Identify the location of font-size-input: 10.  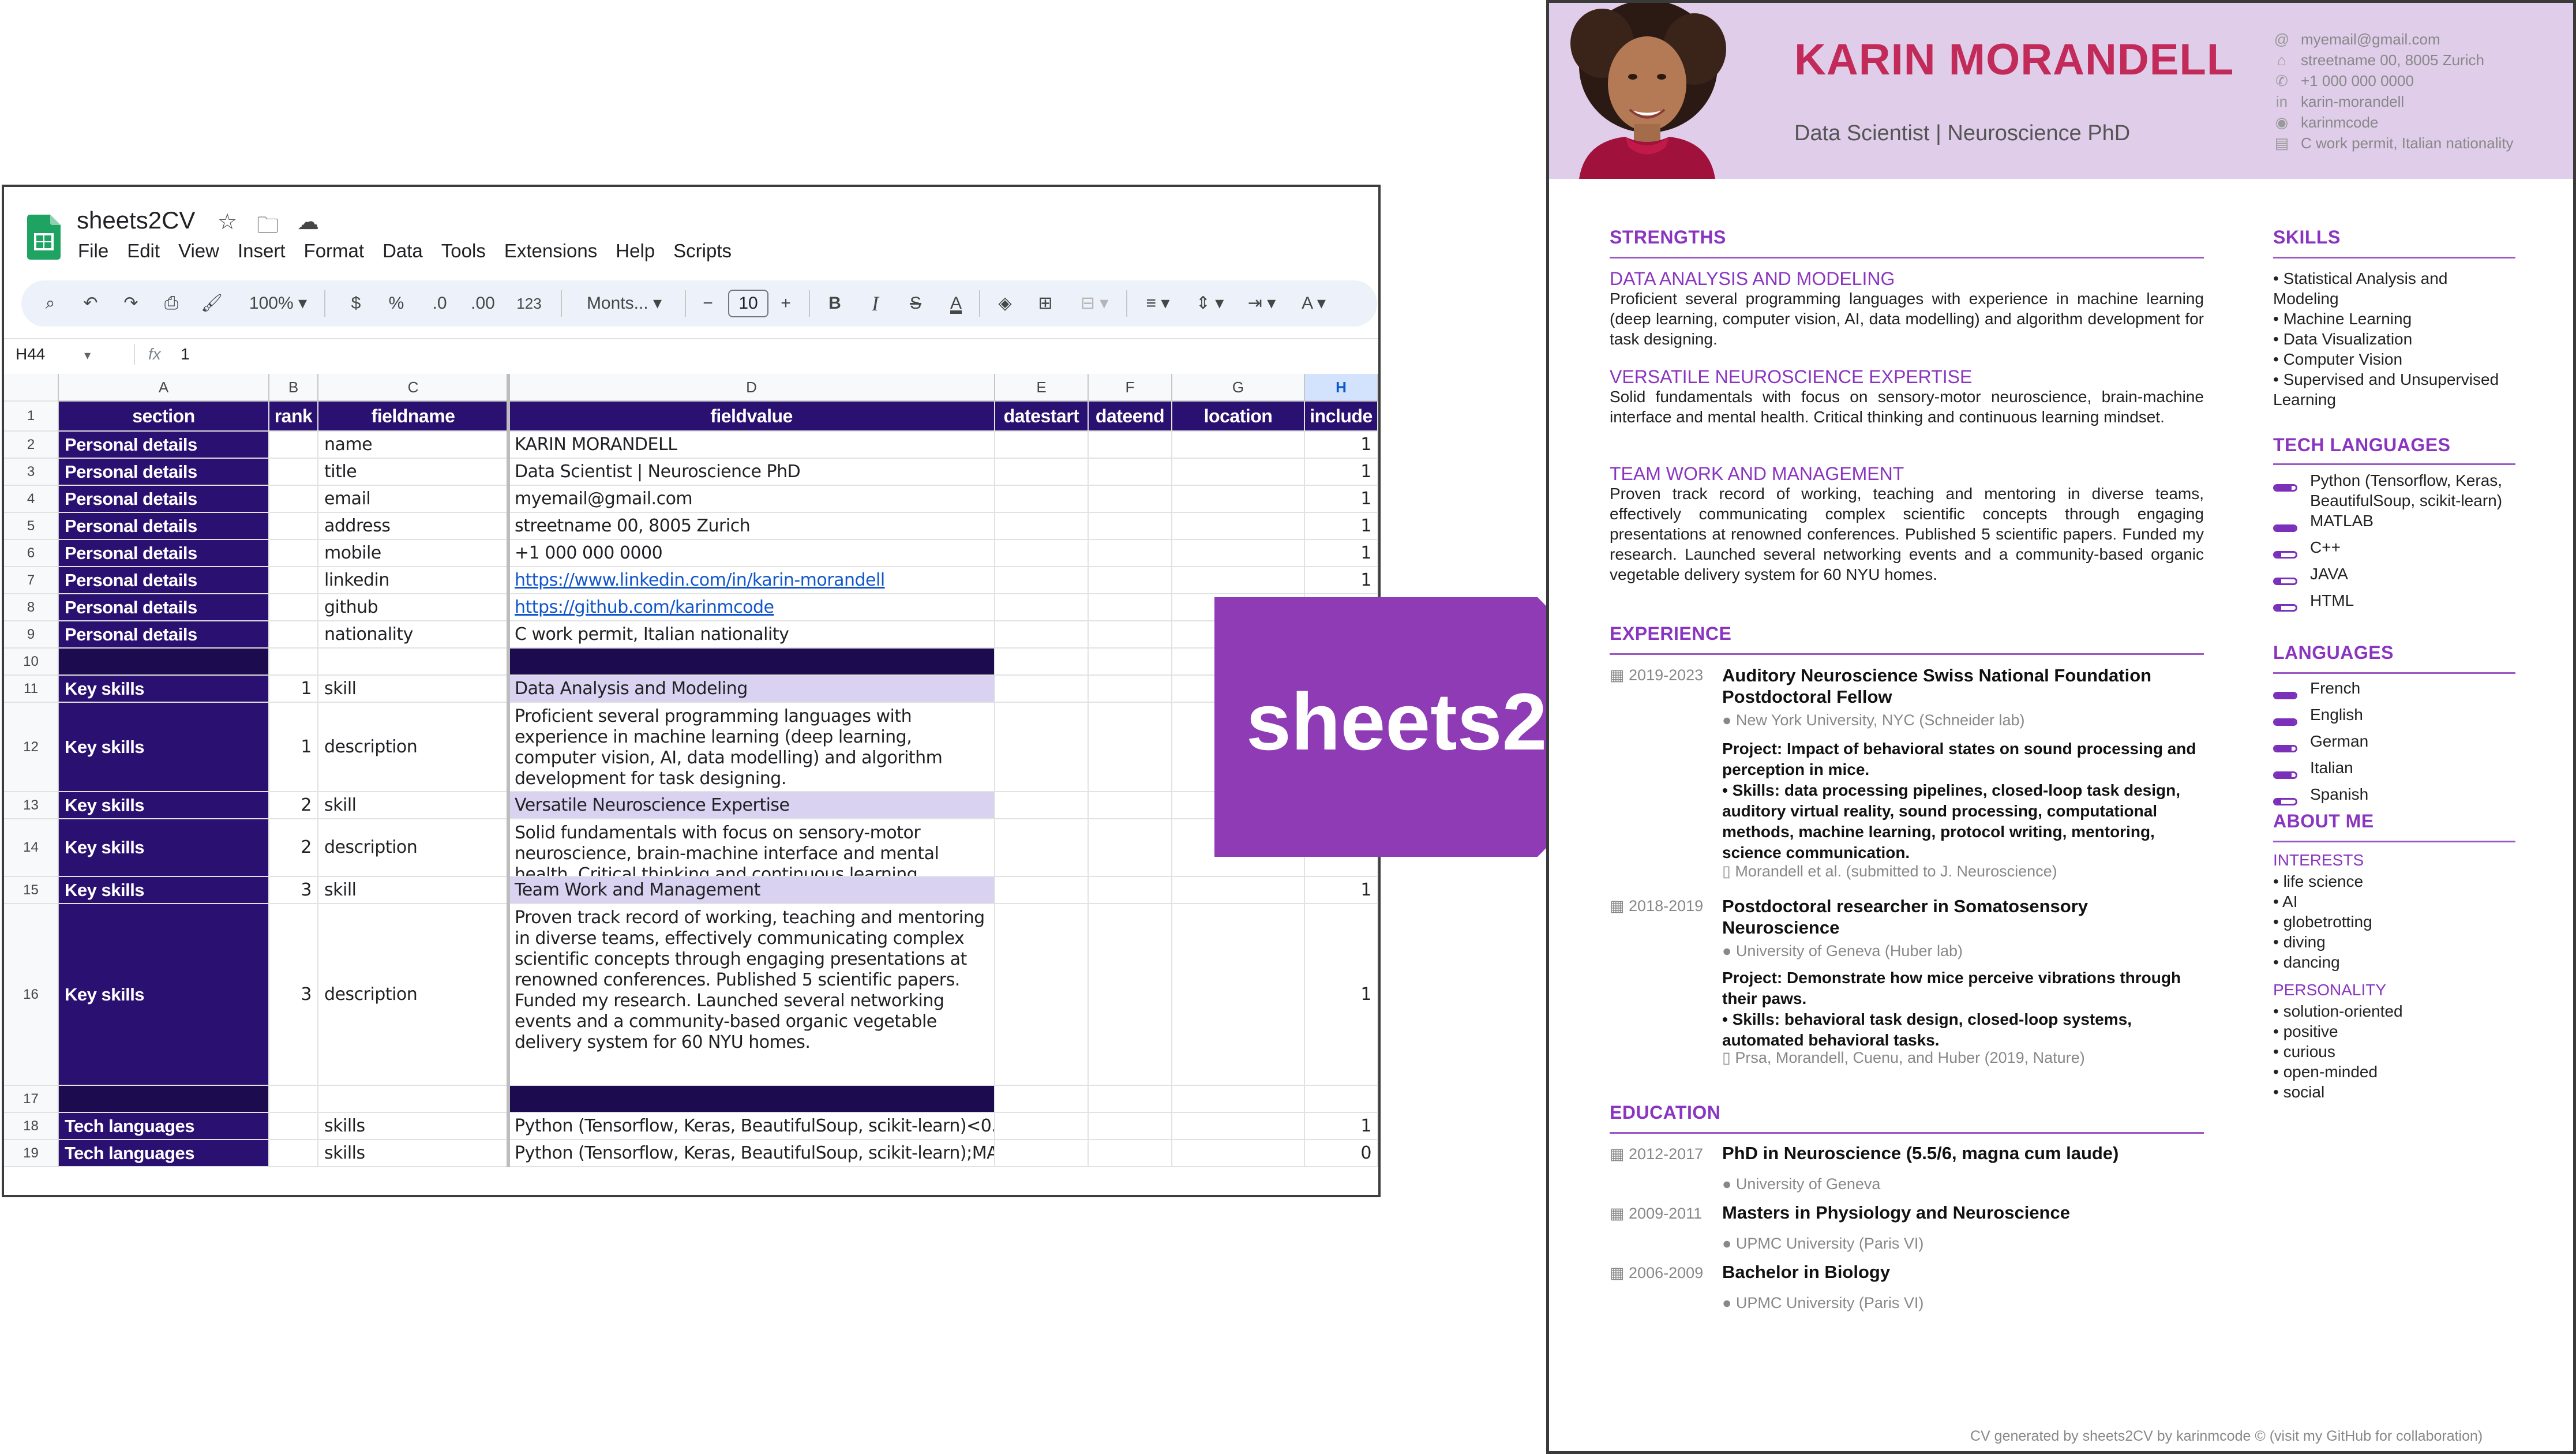
(748, 303).